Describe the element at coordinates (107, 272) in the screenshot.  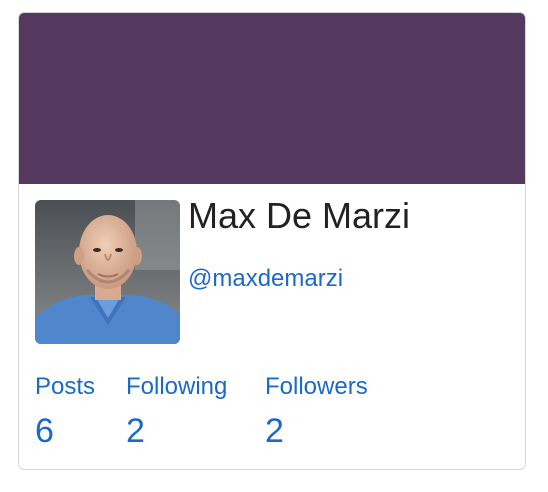
I see `avatar` at that location.